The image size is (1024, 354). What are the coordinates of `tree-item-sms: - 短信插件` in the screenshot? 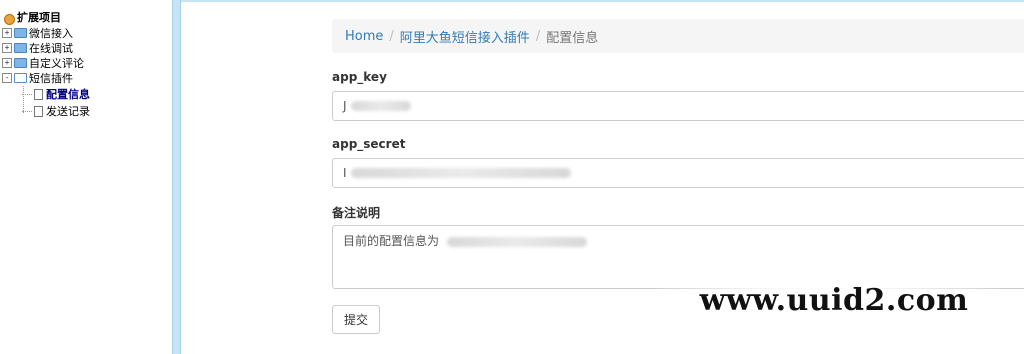 It's located at (37, 78).